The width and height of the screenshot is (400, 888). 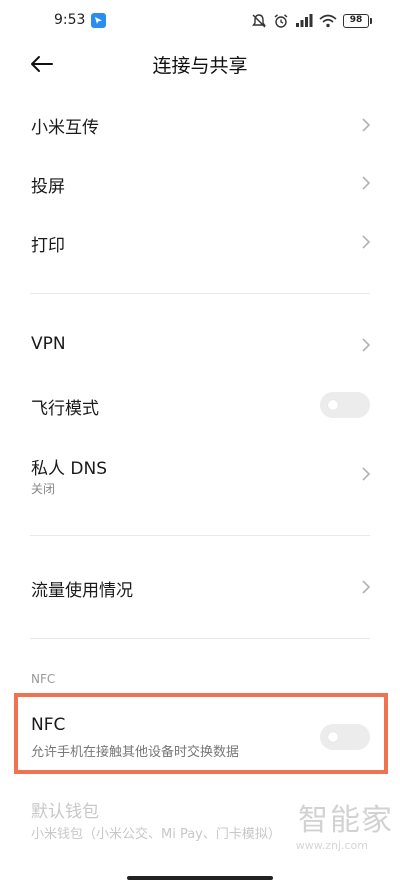 I want to click on page-title: 连接与共享, so click(x=200, y=66).